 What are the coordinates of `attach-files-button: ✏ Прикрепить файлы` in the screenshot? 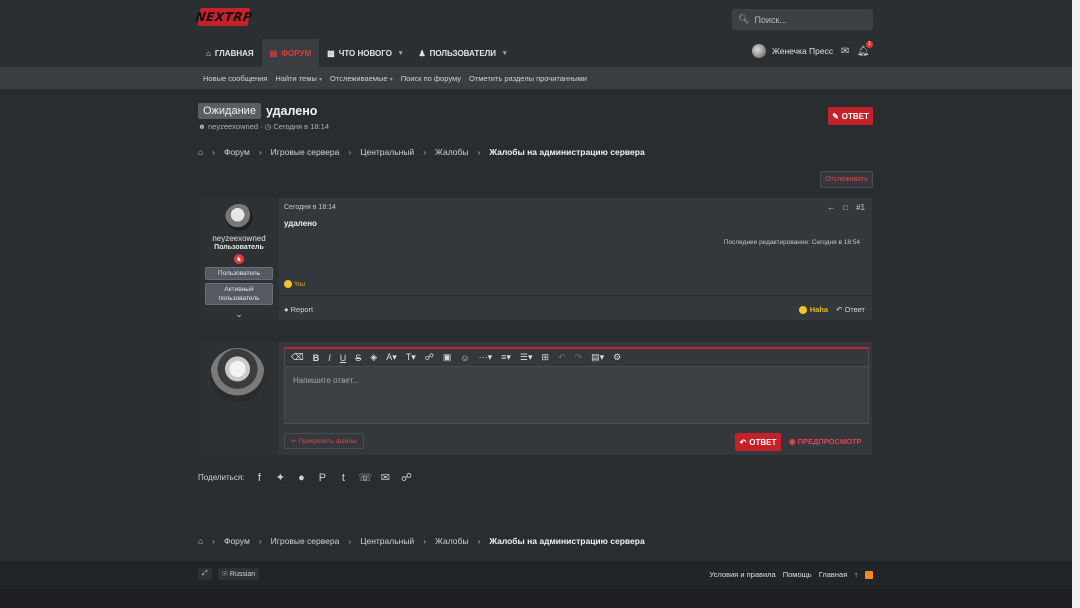 It's located at (324, 441).